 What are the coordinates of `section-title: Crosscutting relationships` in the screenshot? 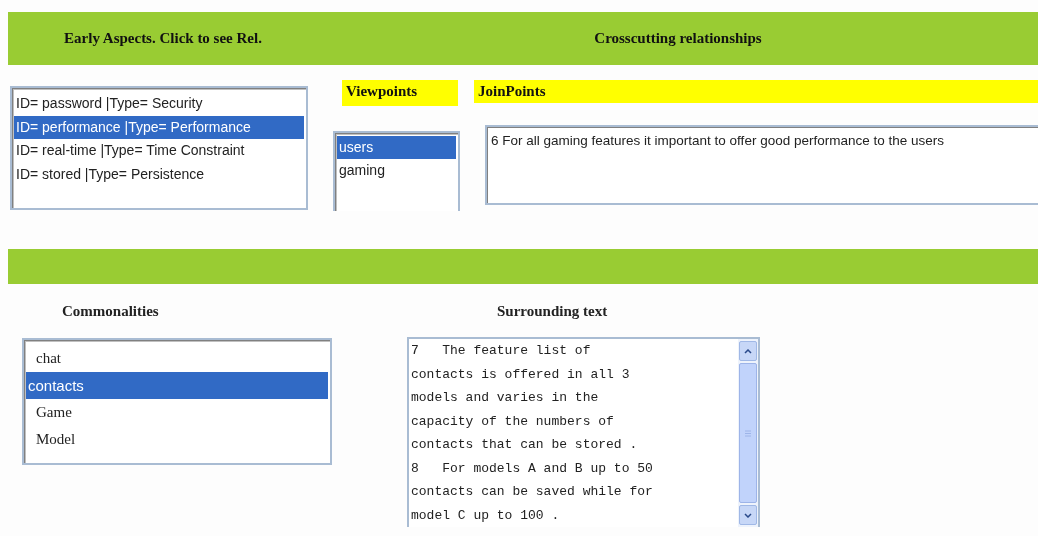 It's located at (678, 38).